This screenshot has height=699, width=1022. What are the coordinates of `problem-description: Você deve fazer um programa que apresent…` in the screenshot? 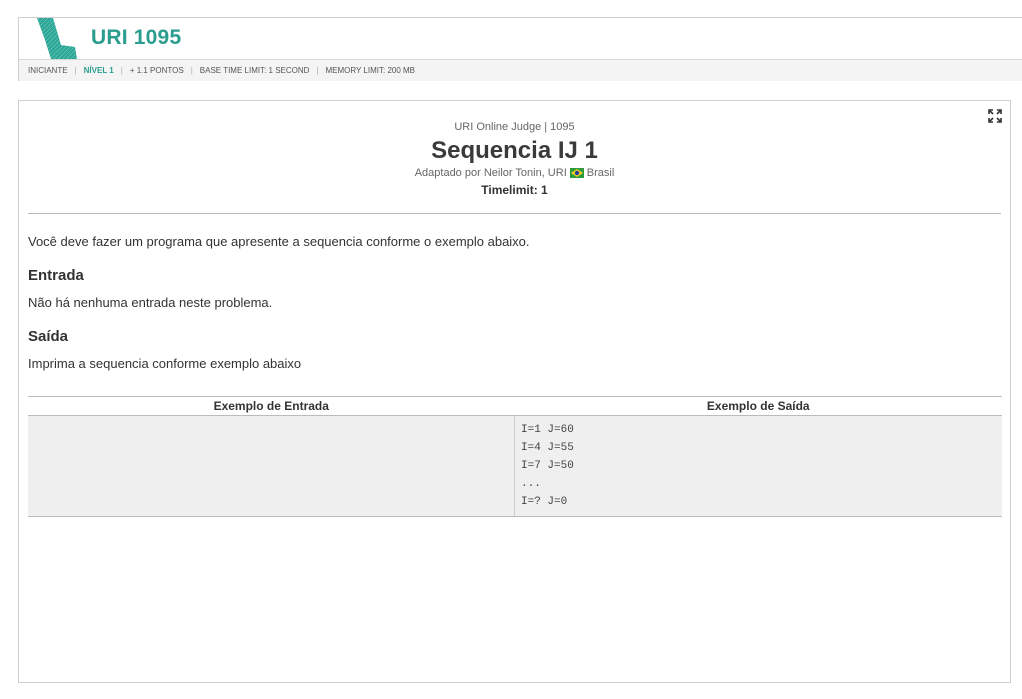 It's located at (279, 241).